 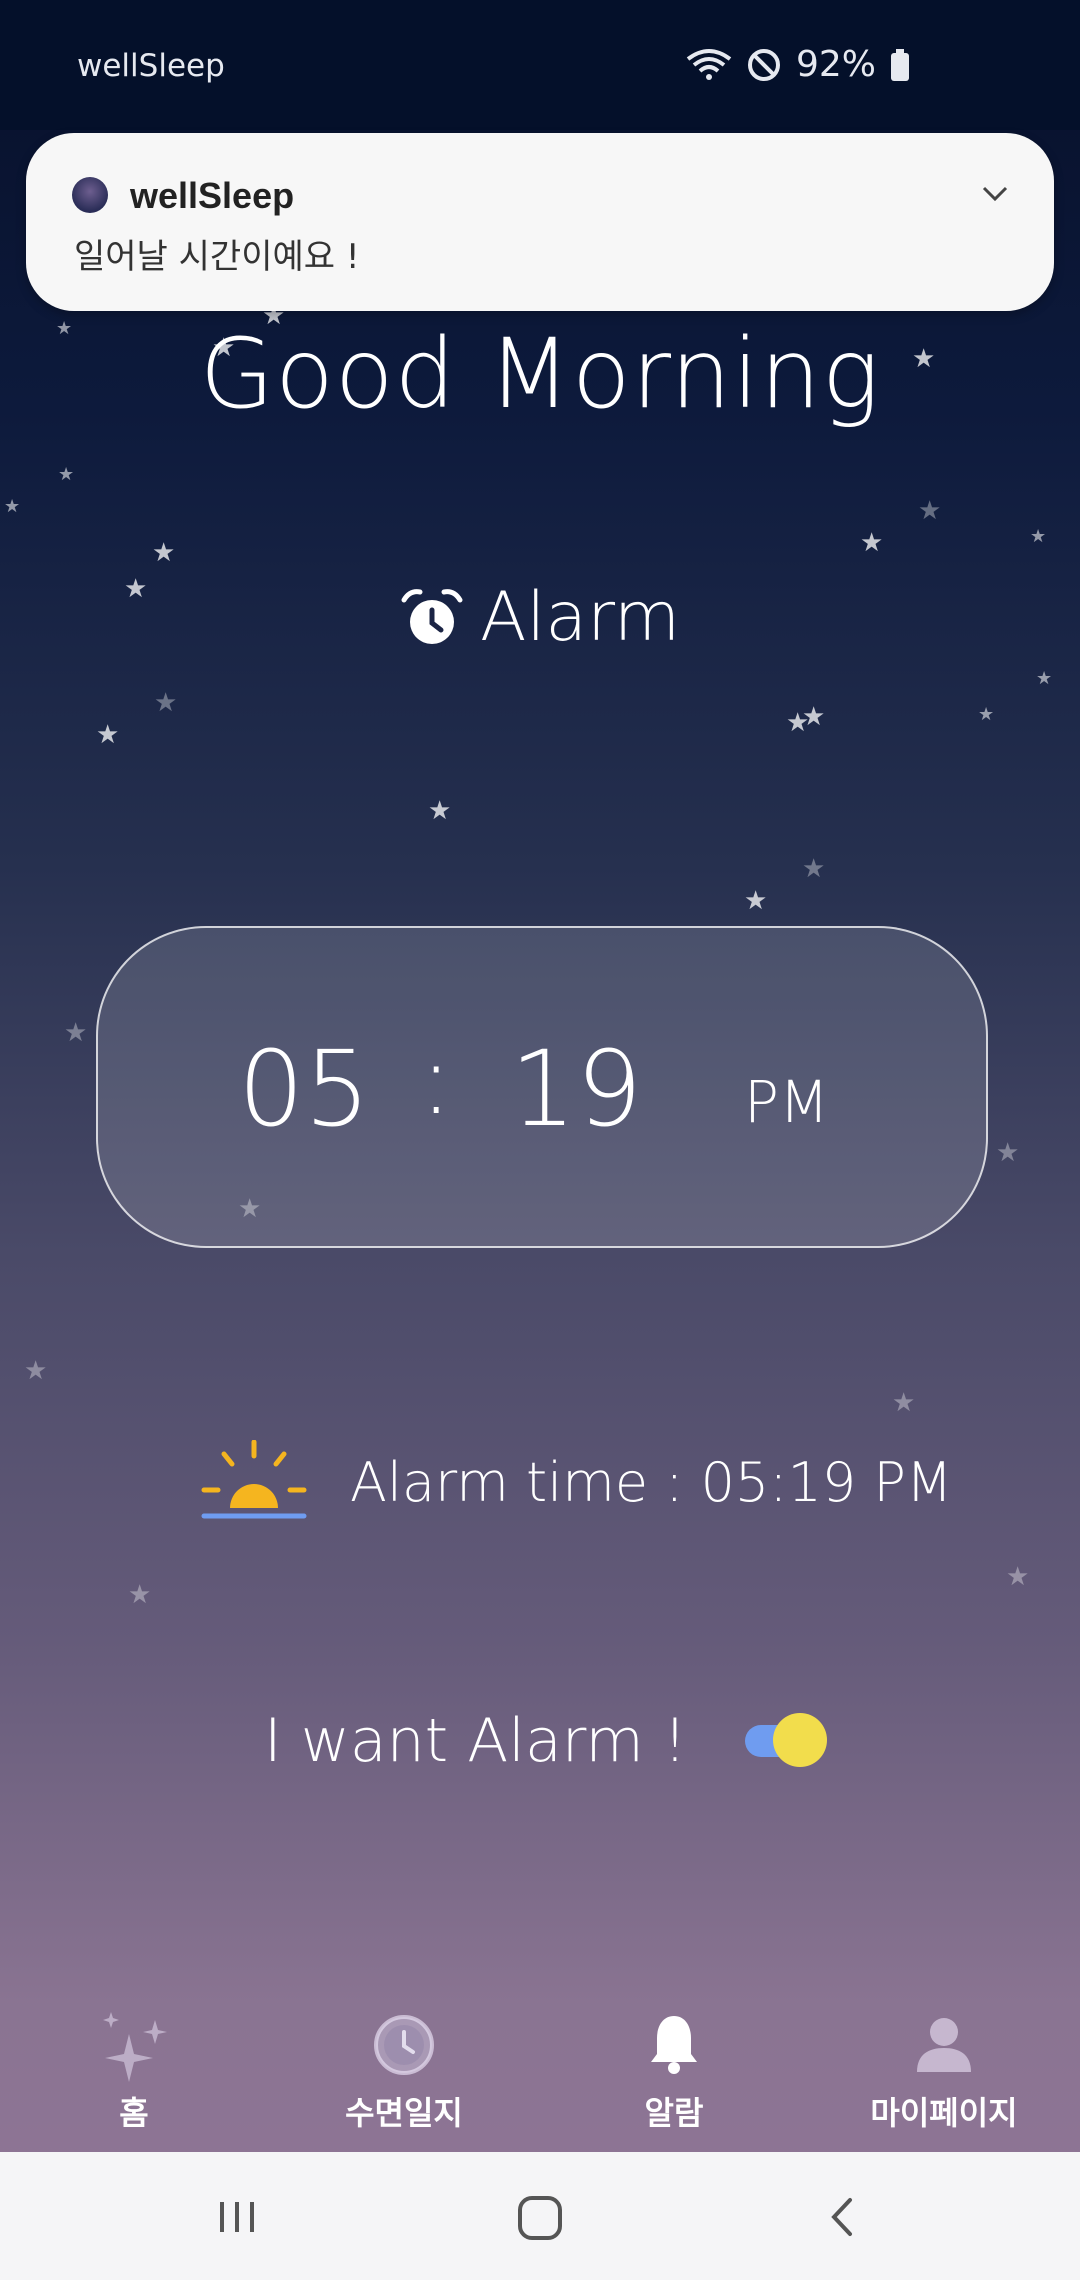 What do you see at coordinates (835, 64) in the screenshot?
I see `battery-percent: 92%` at bounding box center [835, 64].